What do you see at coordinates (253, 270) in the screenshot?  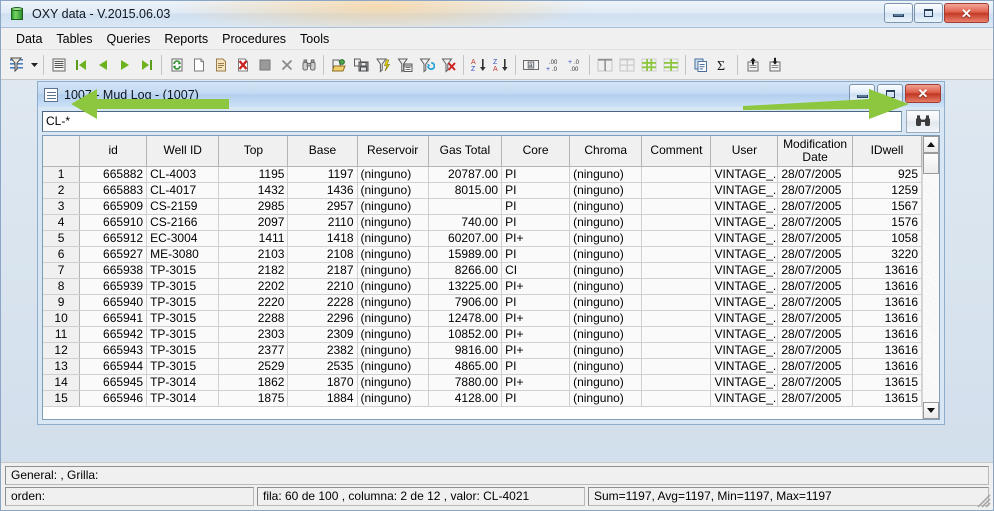 I see `cell-top: 2182` at bounding box center [253, 270].